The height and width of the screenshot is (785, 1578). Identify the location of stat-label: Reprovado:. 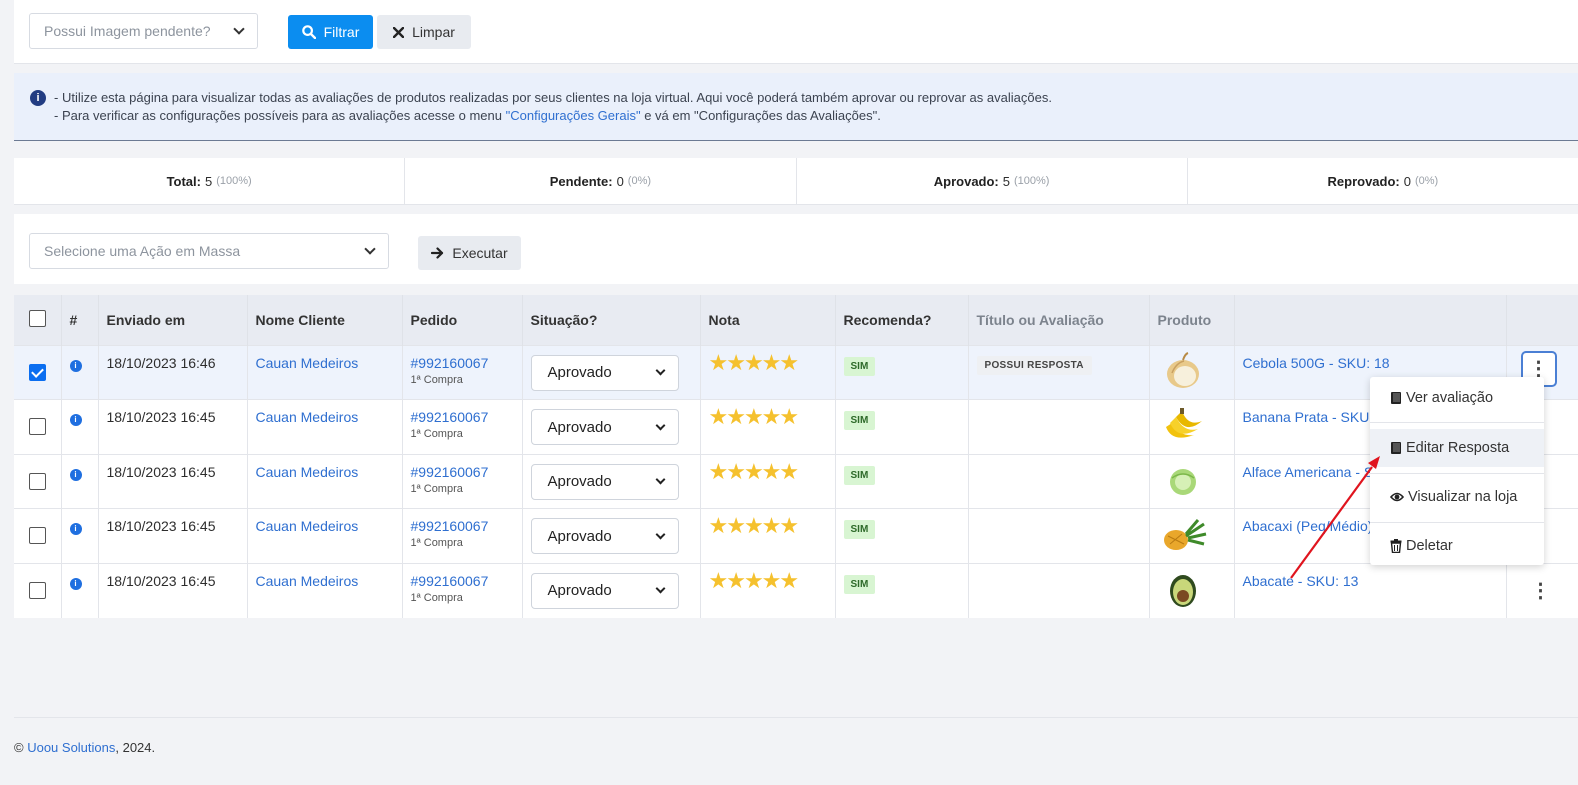
(1363, 181).